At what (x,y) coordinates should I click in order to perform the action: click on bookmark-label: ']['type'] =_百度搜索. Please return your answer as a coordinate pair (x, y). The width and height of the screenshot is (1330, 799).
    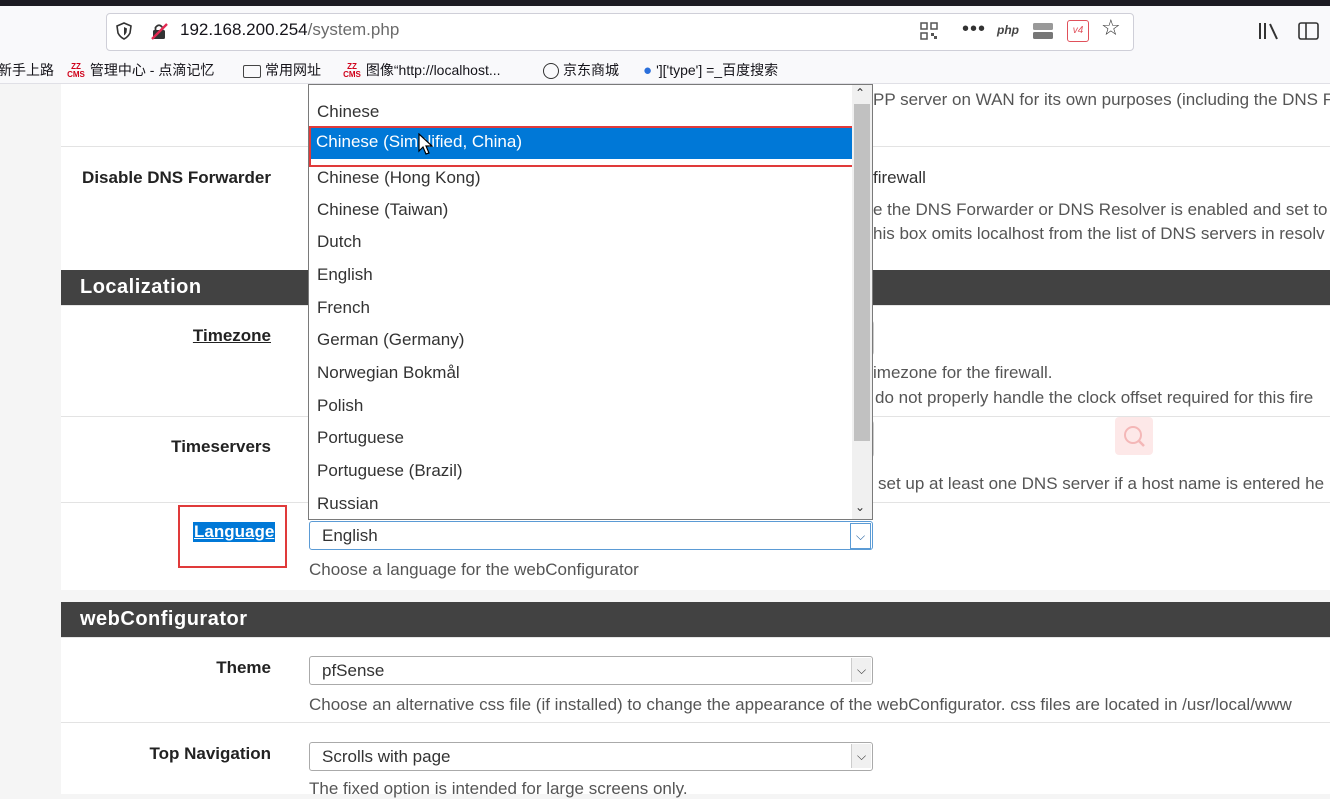
    Looking at the image, I should click on (717, 70).